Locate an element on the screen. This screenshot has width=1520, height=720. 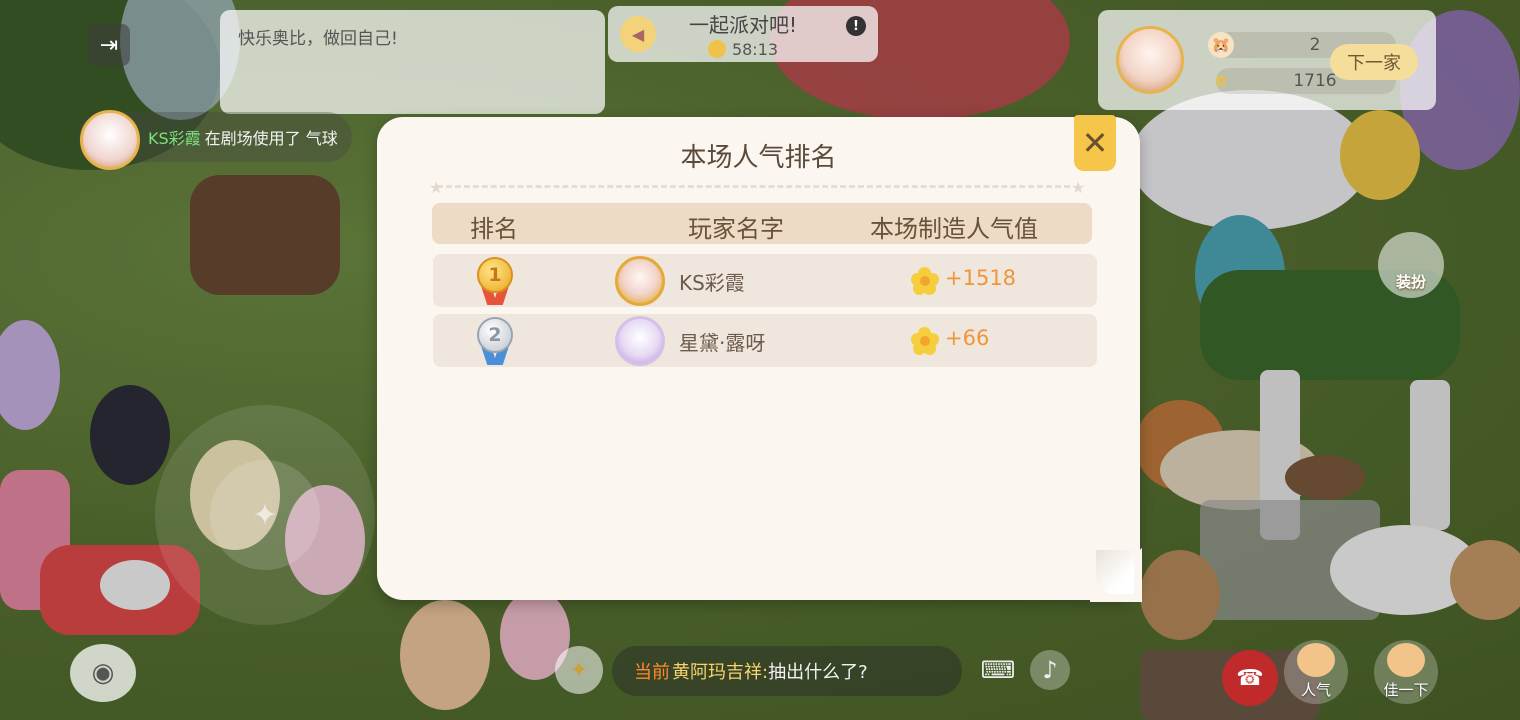
page-curl-fold is located at coordinates (1115, 572).